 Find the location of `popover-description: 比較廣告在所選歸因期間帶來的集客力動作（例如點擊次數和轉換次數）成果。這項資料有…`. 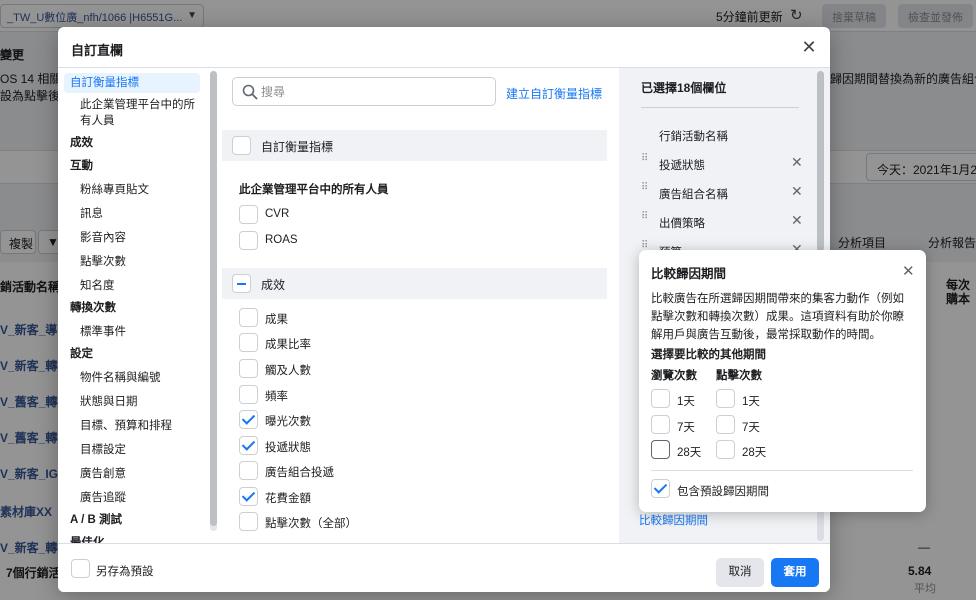

popover-description: 比較廣告在所選歸因期間帶來的集客力動作（例如點擊次數和轉換次數）成果。這項資料有… is located at coordinates (777, 317).